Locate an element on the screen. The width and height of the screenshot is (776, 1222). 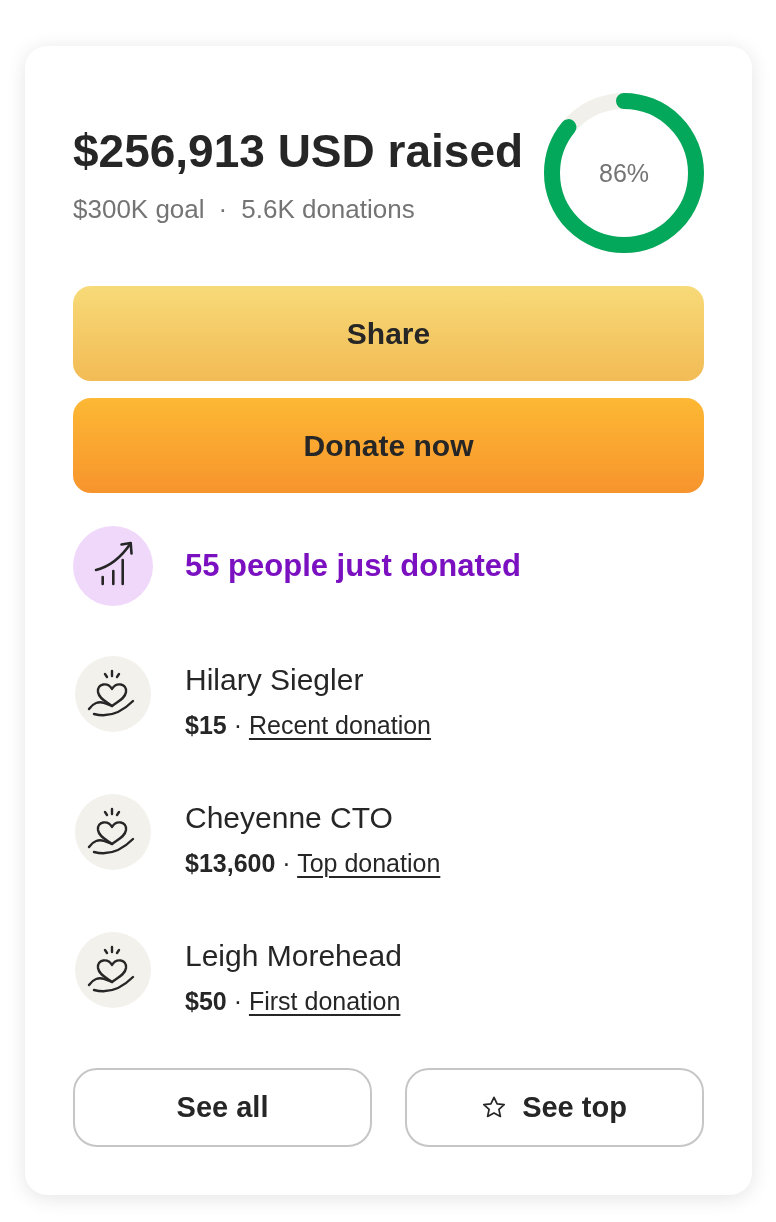
star-icon is located at coordinates (494, 1107).